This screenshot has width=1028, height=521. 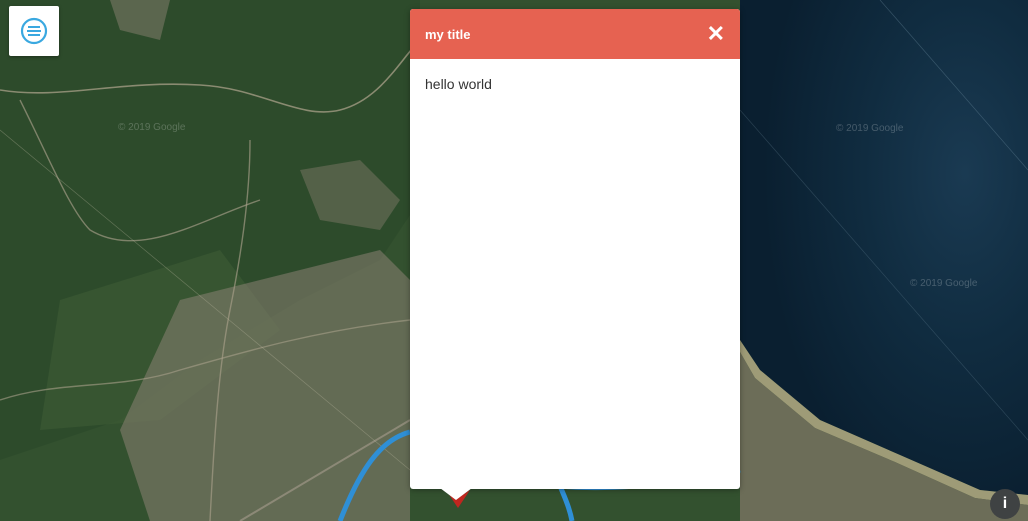 What do you see at coordinates (448, 34) in the screenshot?
I see `popup-title: my title` at bounding box center [448, 34].